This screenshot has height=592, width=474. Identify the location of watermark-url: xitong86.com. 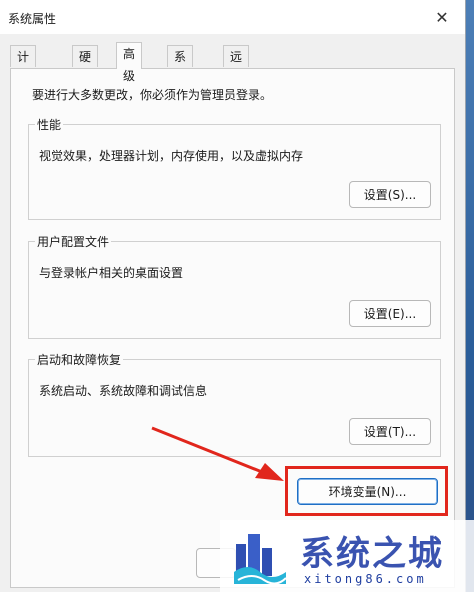
(365, 579).